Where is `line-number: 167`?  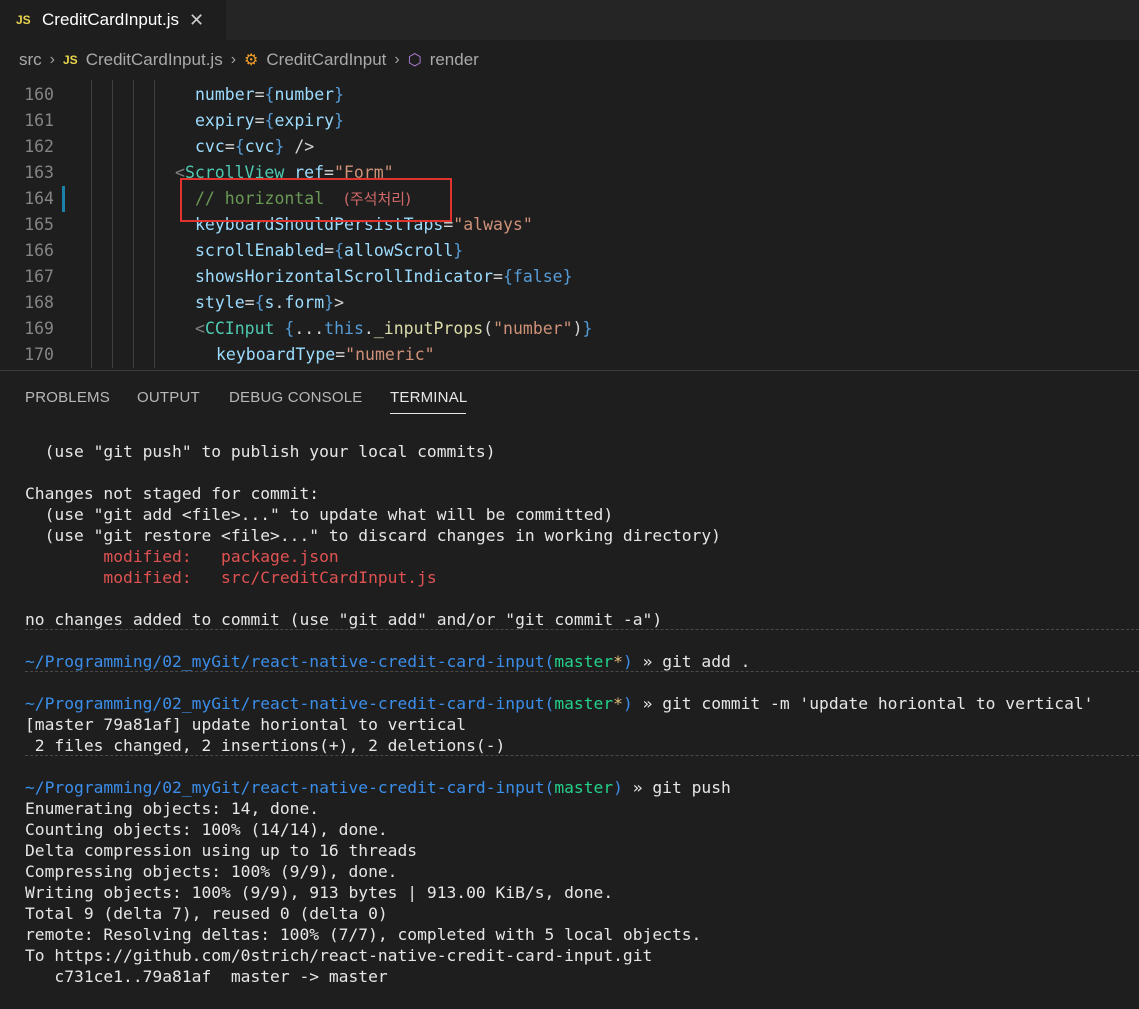 line-number: 167 is located at coordinates (39, 276).